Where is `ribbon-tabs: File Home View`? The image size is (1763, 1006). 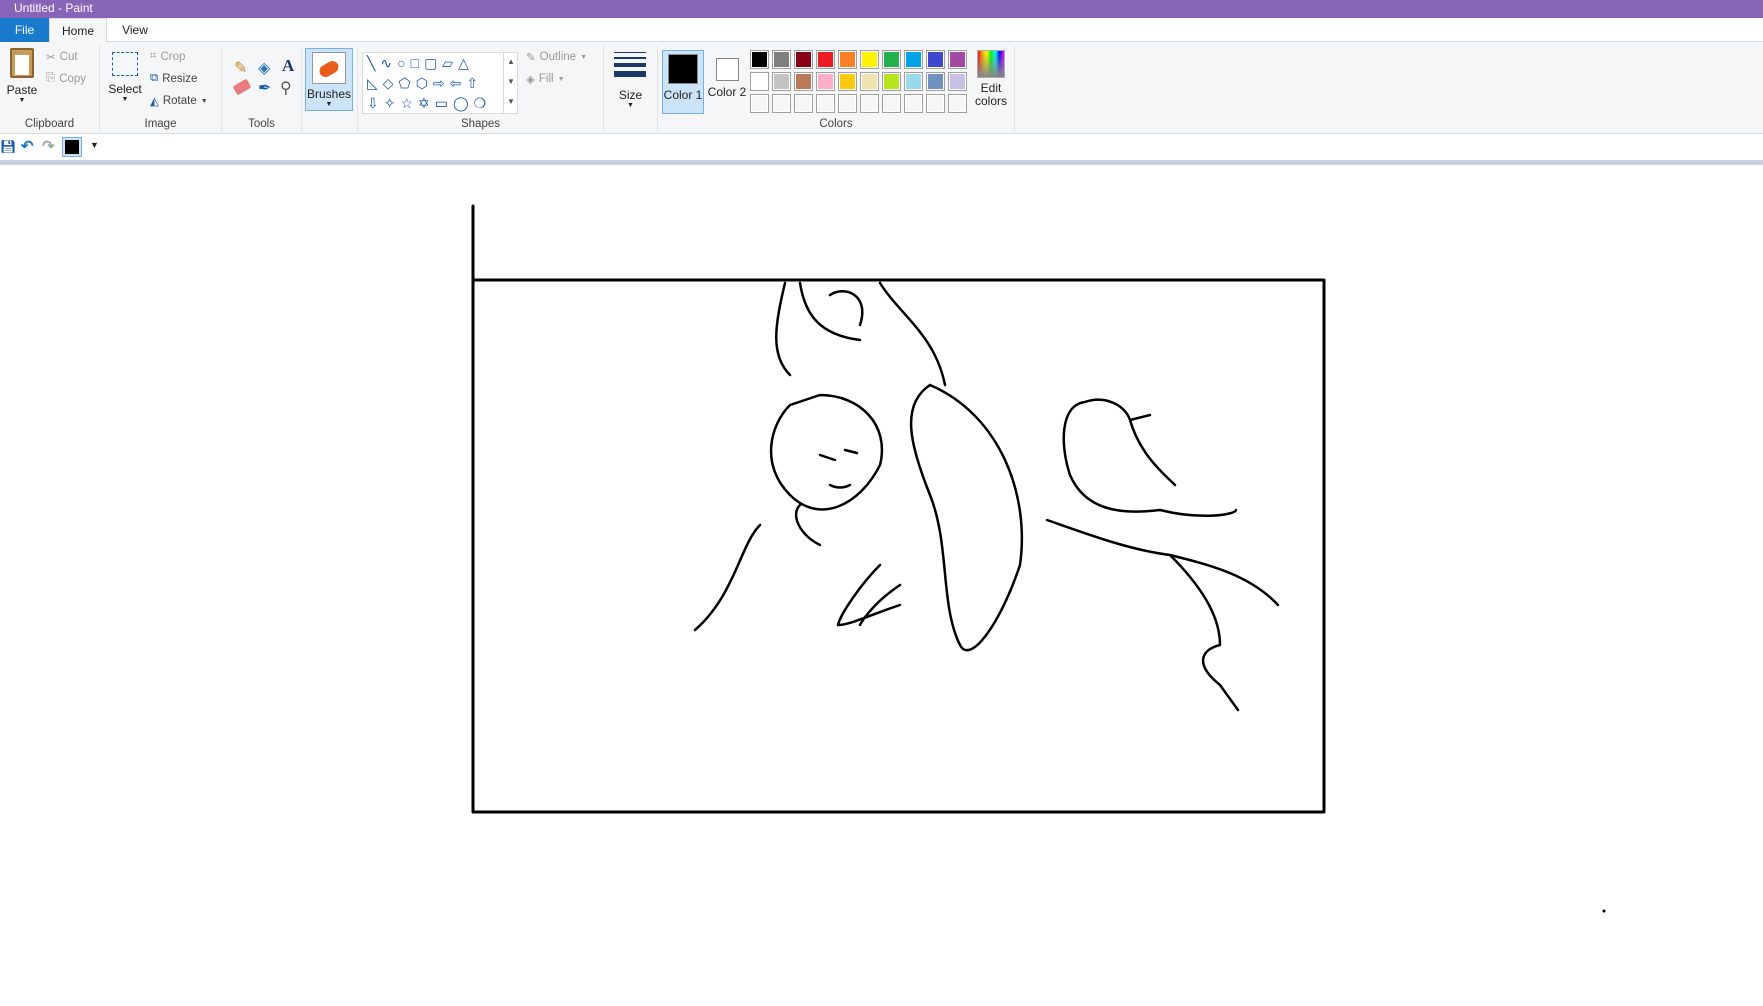 ribbon-tabs: File Home View is located at coordinates (881, 30).